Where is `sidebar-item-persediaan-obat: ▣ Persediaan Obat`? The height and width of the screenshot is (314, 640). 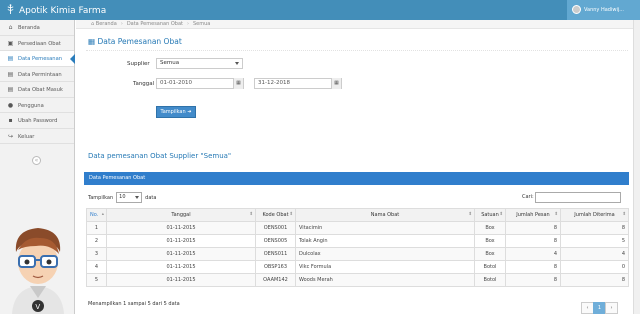
sidebar-item-persediaan-obat: ▣ Persediaan Obat is located at coordinates (37, 43).